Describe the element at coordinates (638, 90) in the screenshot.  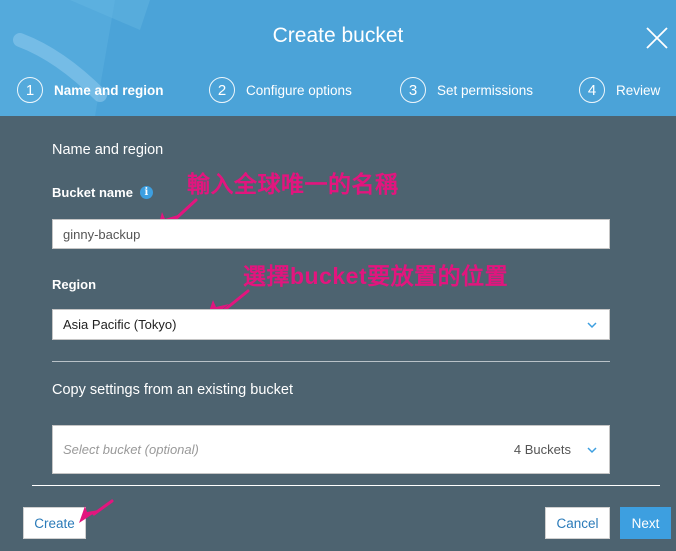
I see `step-label: Review` at that location.